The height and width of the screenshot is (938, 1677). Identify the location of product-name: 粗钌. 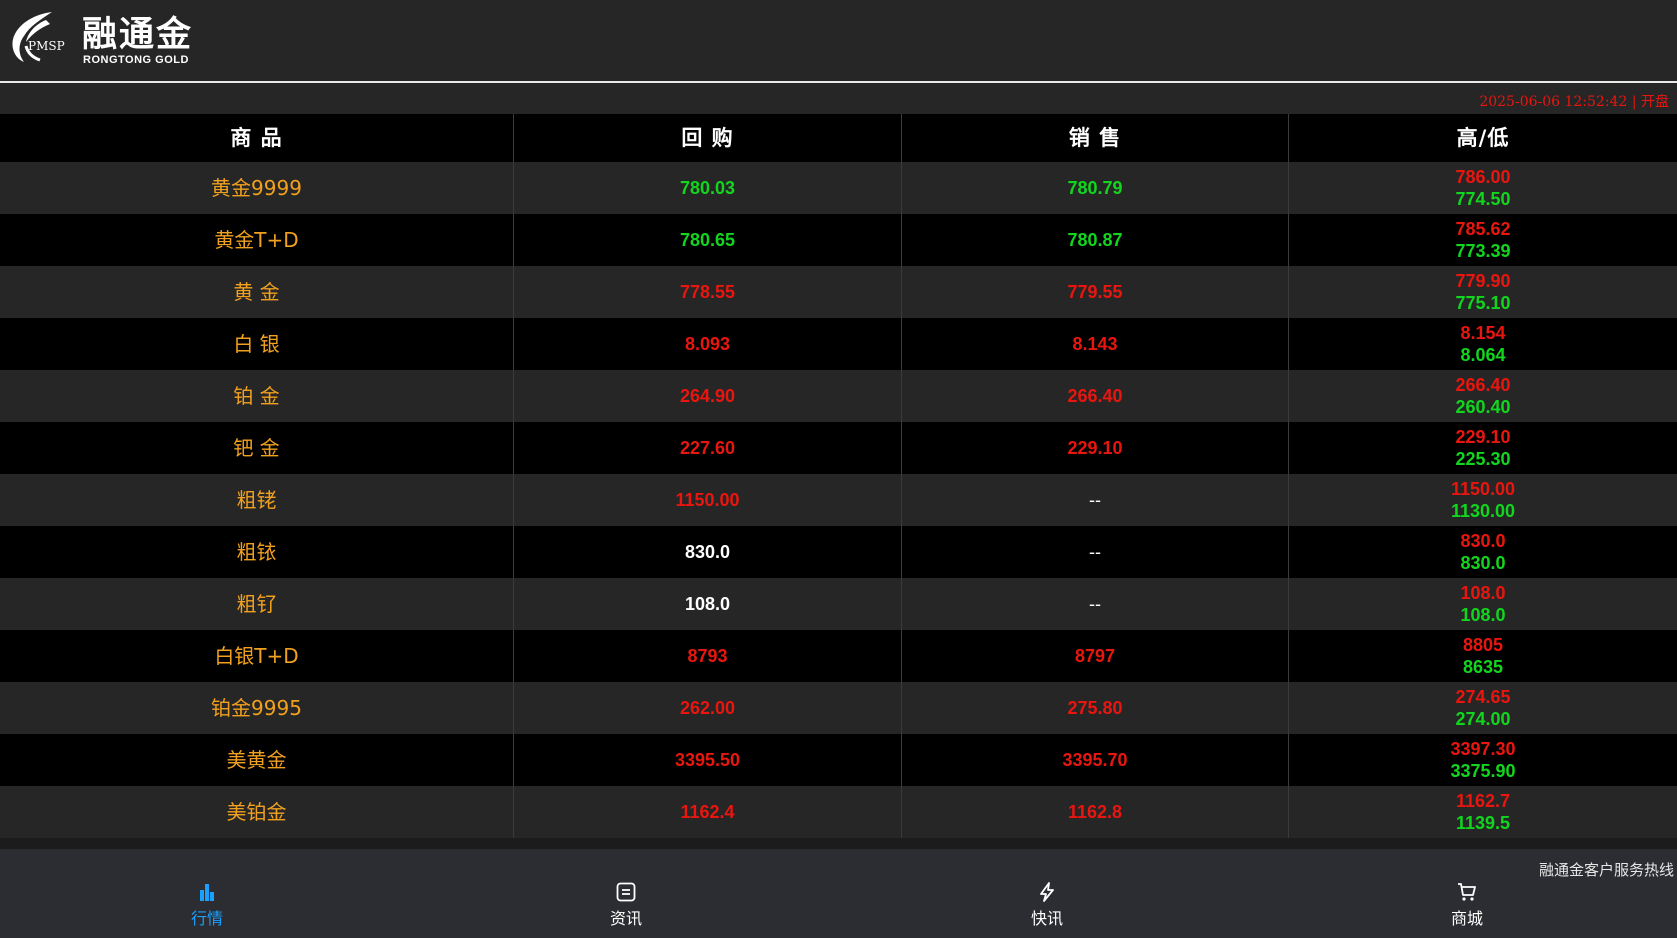
(257, 604).